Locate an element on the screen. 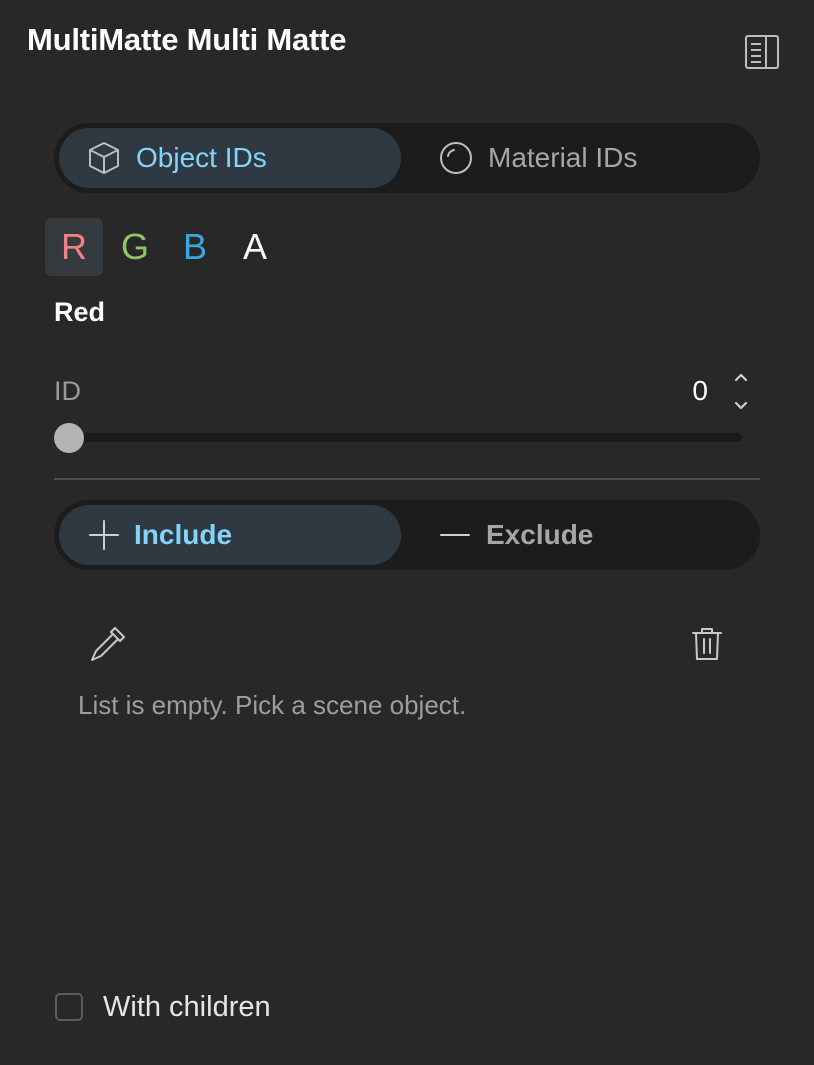  section-divider is located at coordinates (407, 479).